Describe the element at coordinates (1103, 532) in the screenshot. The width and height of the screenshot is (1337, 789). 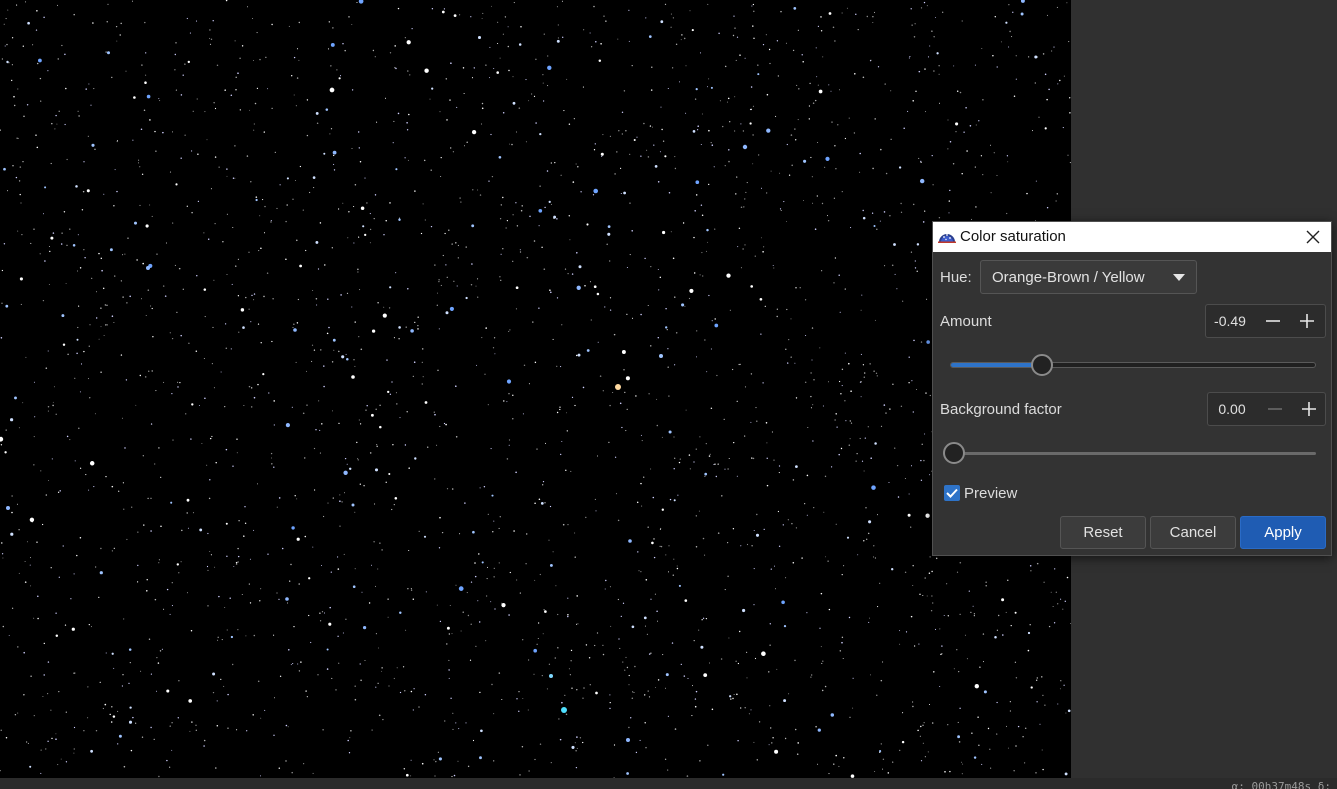
I see `reset-button: Reset` at that location.